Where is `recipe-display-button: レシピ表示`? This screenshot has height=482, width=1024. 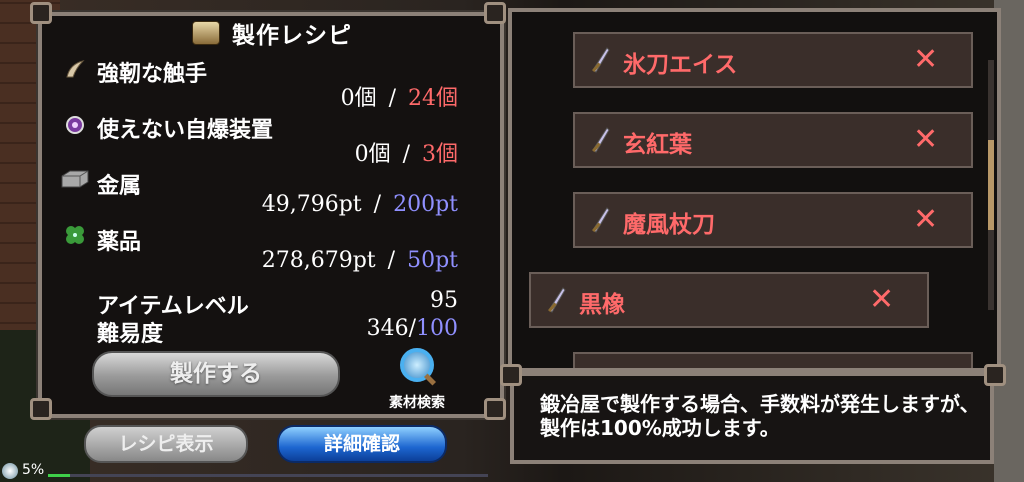 recipe-display-button: レシピ表示 is located at coordinates (166, 444).